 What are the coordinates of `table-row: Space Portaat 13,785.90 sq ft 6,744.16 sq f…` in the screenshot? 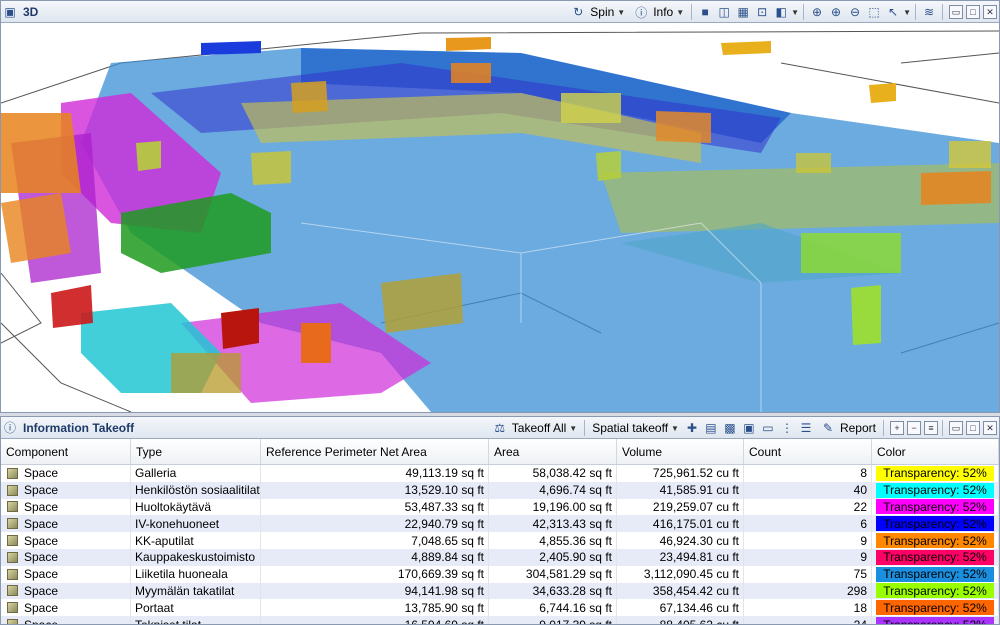 It's located at (500, 608).